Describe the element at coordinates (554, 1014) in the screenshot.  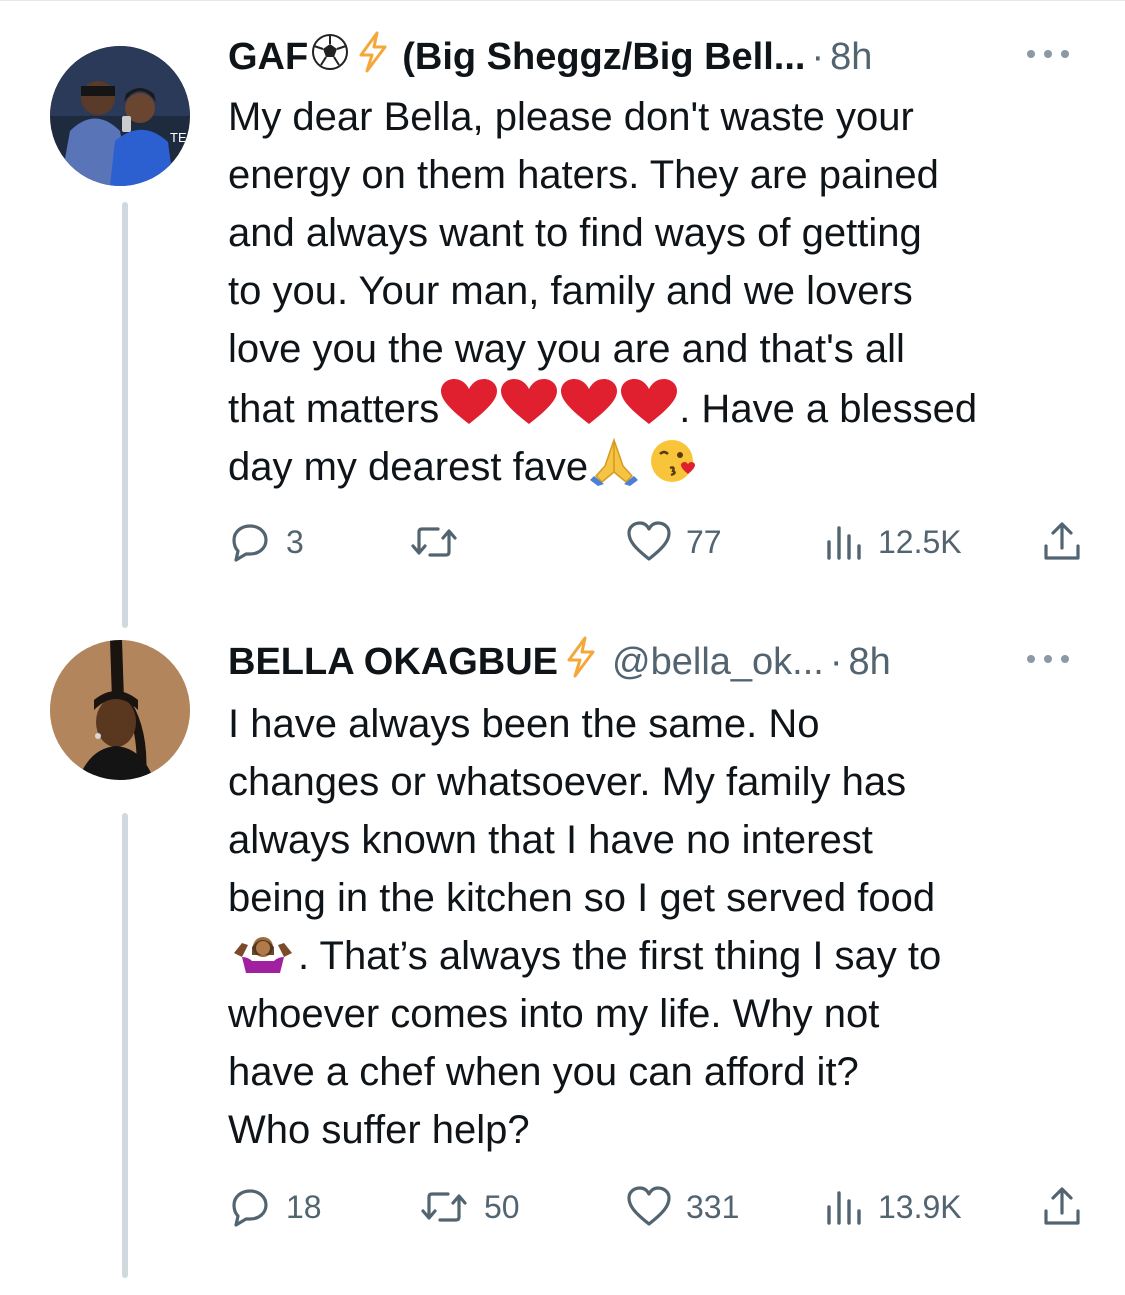
I see `text-line: whoever comes into my life. Why not` at that location.